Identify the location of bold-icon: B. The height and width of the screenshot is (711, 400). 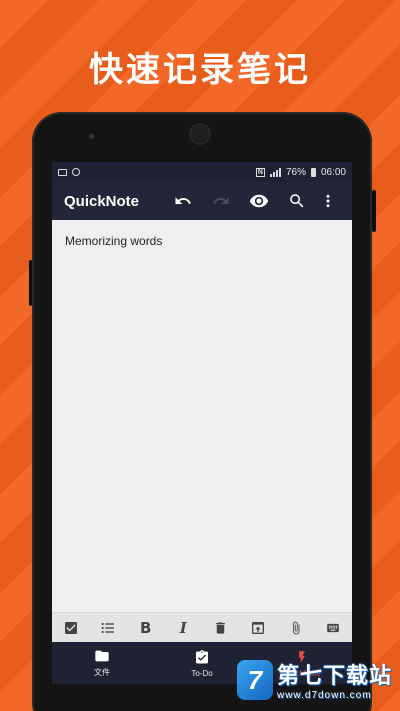
(146, 627).